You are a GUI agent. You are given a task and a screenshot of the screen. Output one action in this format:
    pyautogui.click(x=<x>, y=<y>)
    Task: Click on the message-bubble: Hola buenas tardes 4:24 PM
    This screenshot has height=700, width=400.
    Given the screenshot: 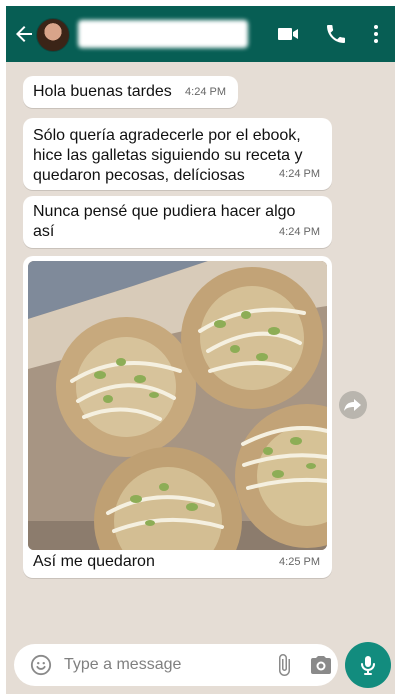 What is the action you would take?
    pyautogui.click(x=130, y=92)
    